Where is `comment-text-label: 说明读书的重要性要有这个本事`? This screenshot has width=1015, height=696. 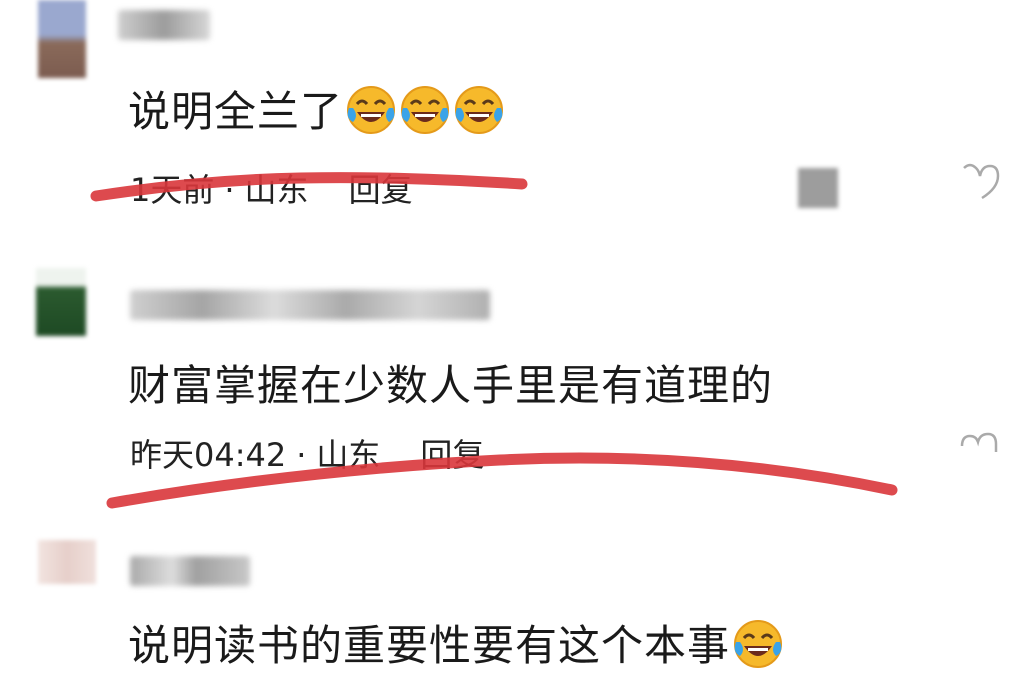 comment-text-label: 说明读书的重要性要有这个本事 is located at coordinates (429, 645).